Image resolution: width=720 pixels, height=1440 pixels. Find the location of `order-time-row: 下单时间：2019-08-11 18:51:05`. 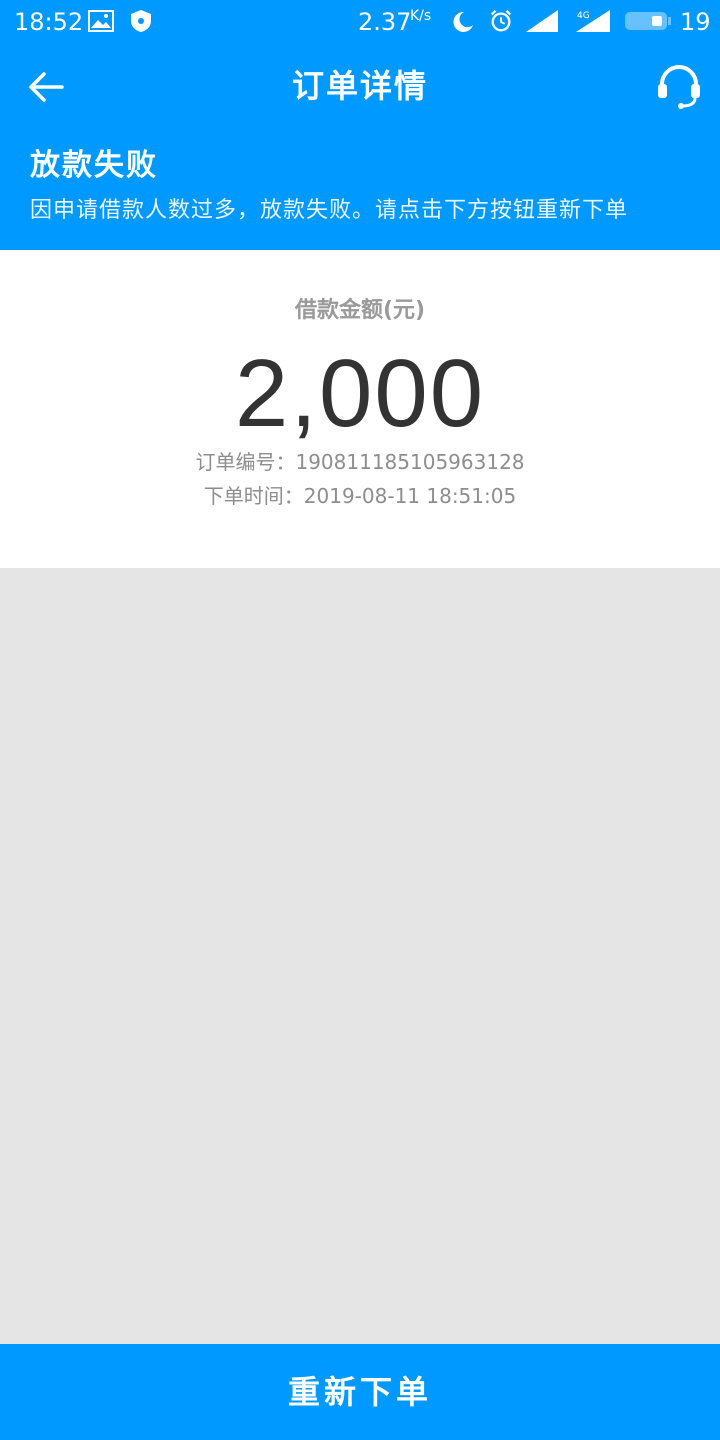

order-time-row: 下单时间：2019-08-11 18:51:05 is located at coordinates (360, 496).